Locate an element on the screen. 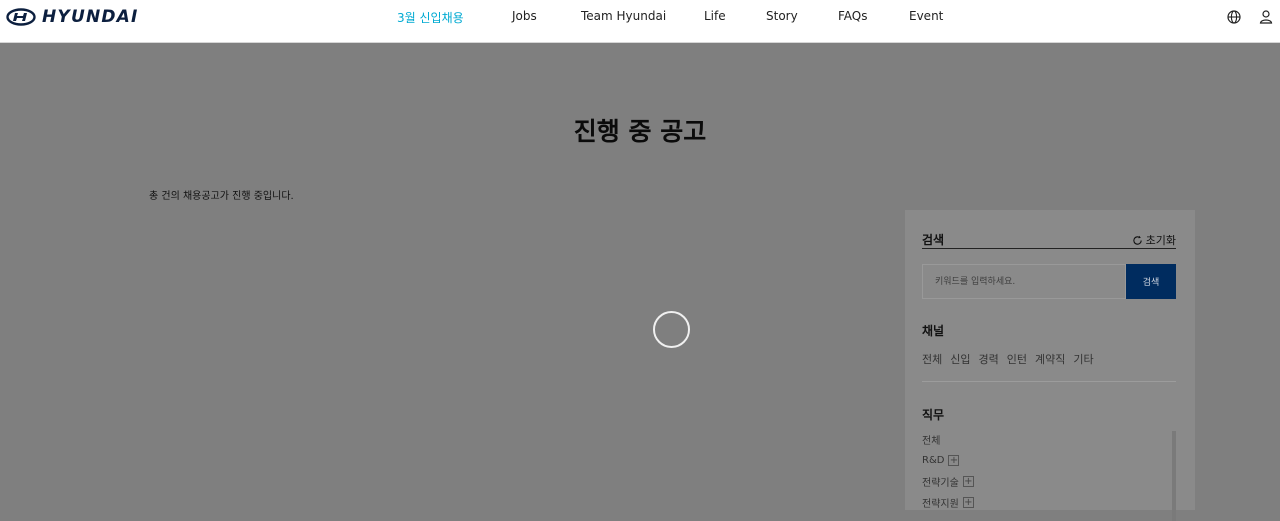 Image resolution: width=1280 pixels, height=521 pixels. channel-filter-group: 전체 신입 경력 인턴 계약직 기타 is located at coordinates (1008, 359).